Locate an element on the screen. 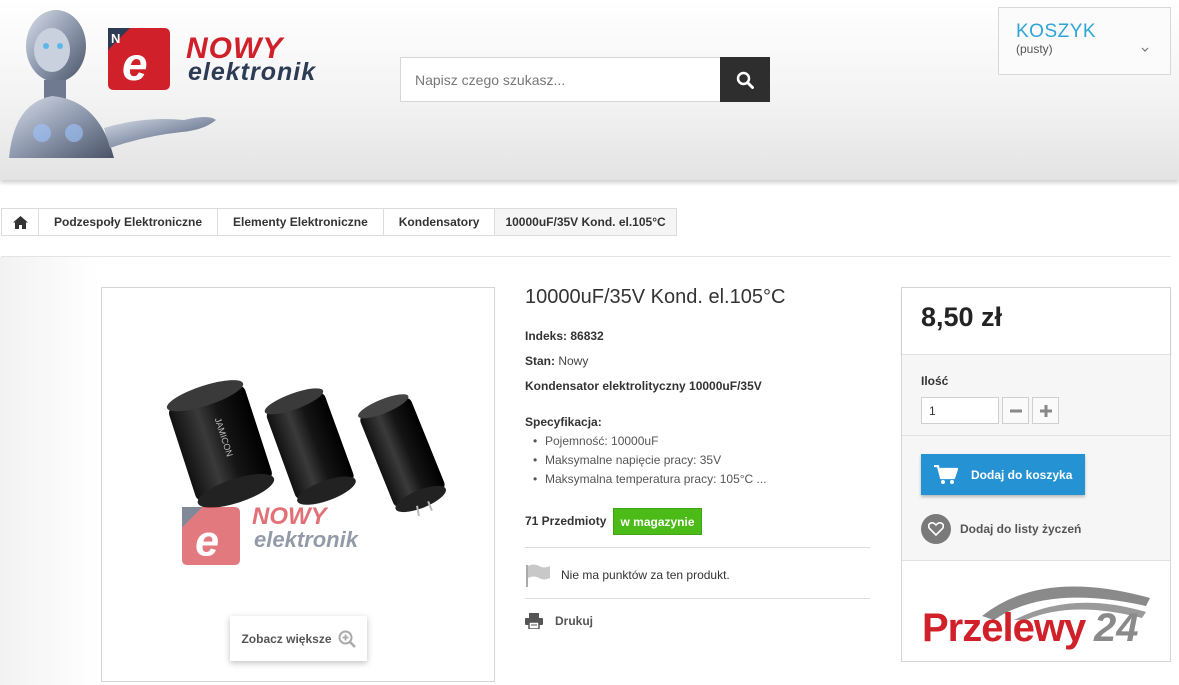 The height and width of the screenshot is (685, 1179). image-watermark: e NOWY elektronik is located at coordinates (302, 540).